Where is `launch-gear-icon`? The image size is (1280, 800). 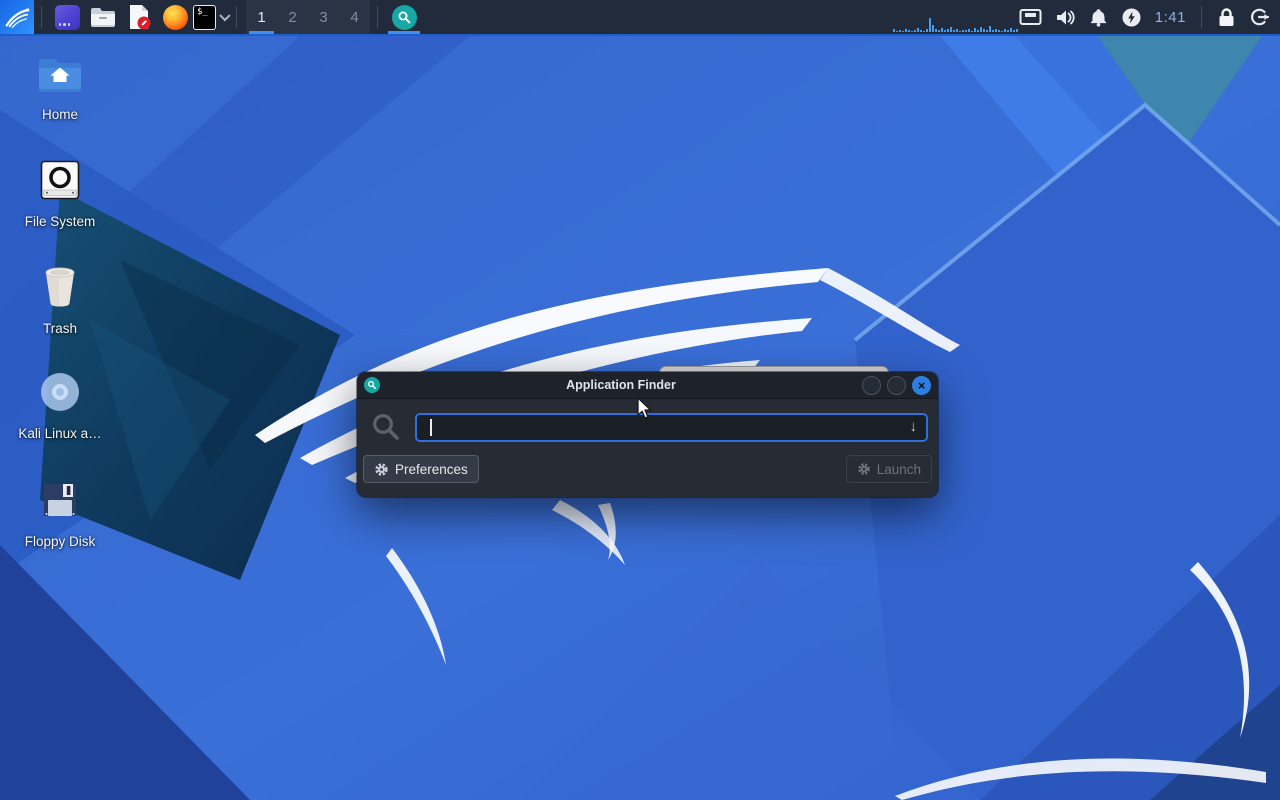 launch-gear-icon is located at coordinates (863, 469).